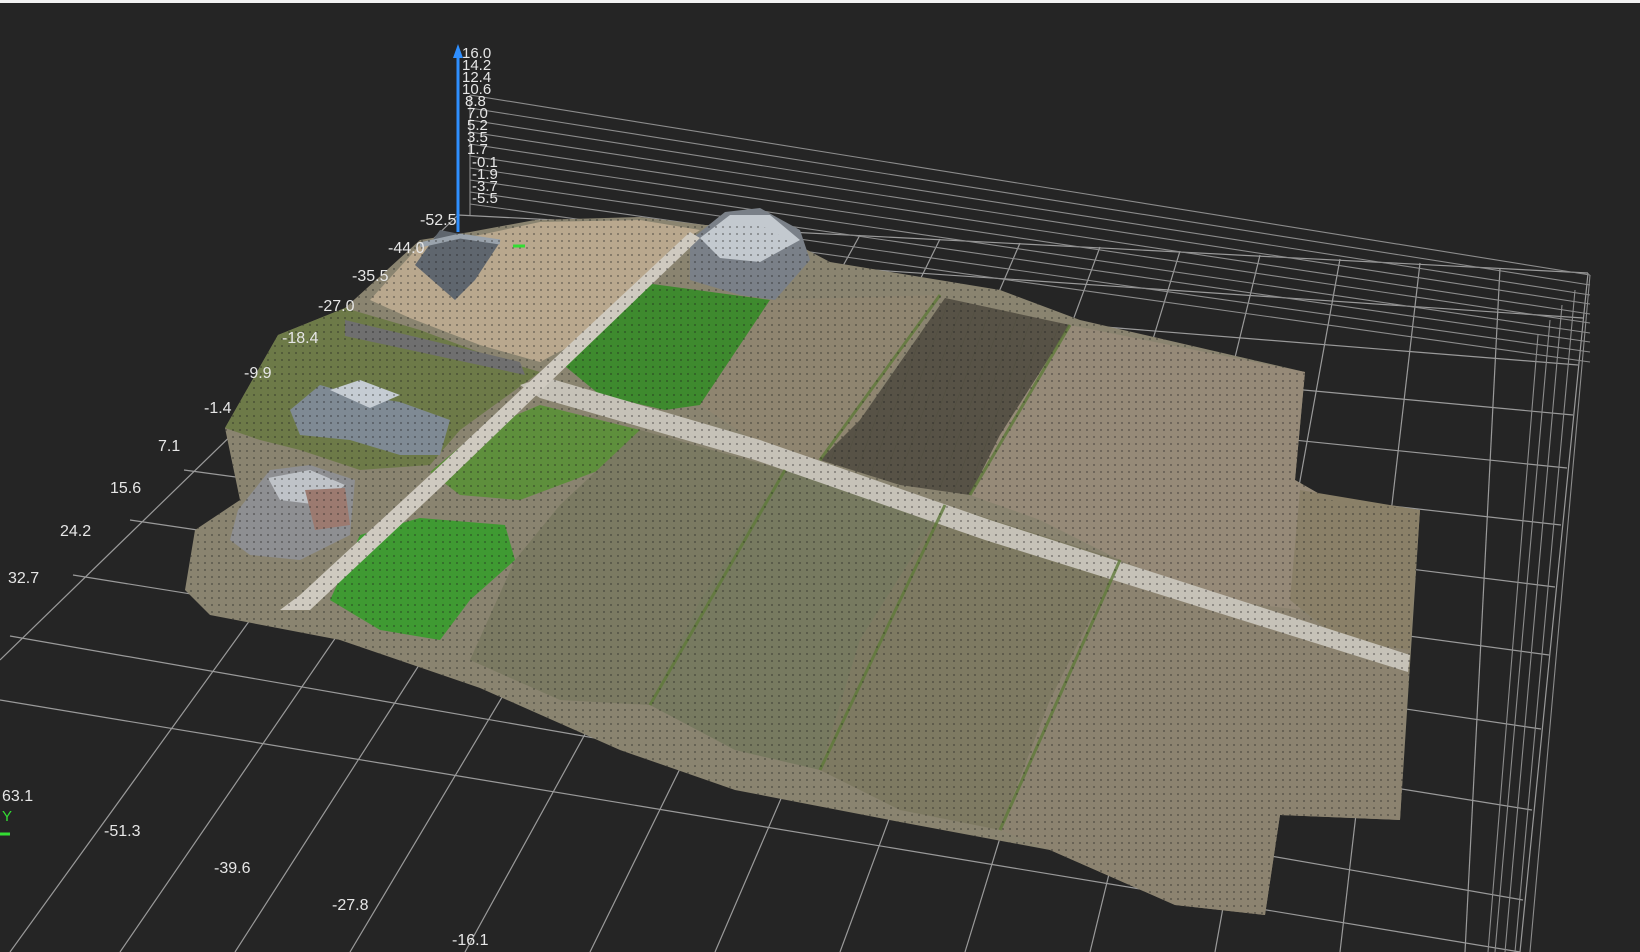 Image resolution: width=1640 pixels, height=952 pixels. What do you see at coordinates (406, 248) in the screenshot?
I see `left-tick: -44.0` at bounding box center [406, 248].